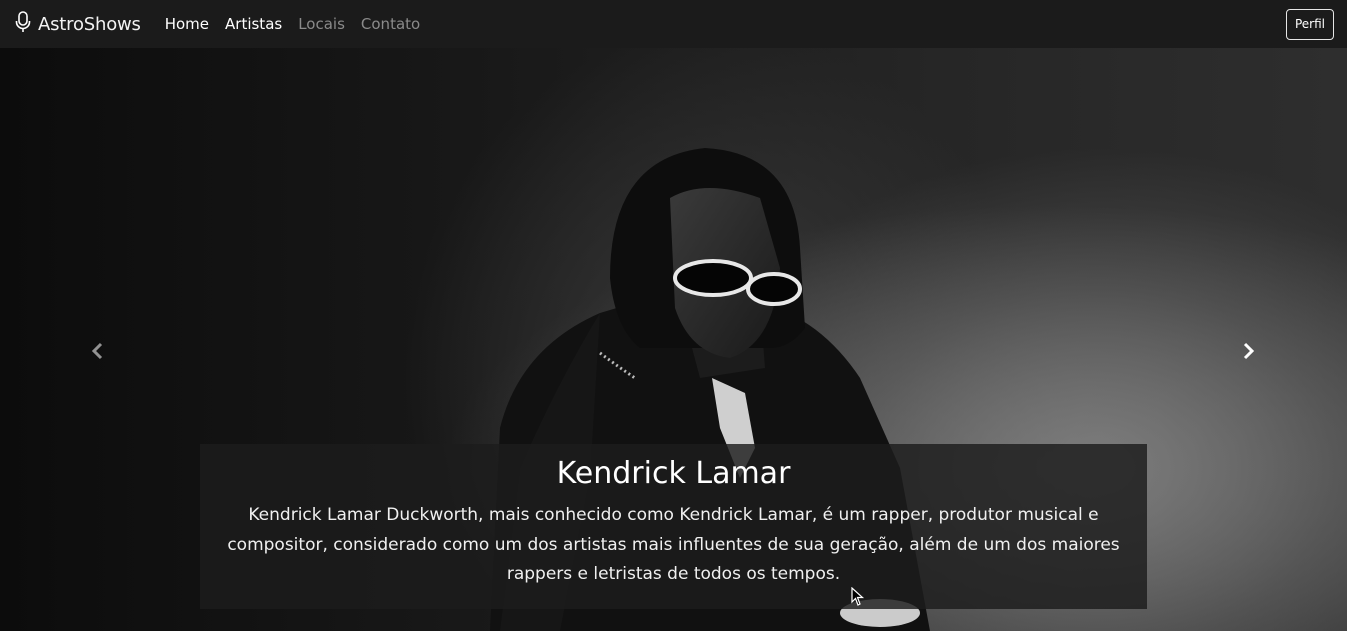  I want to click on nav-link-locais: Locais, so click(321, 24).